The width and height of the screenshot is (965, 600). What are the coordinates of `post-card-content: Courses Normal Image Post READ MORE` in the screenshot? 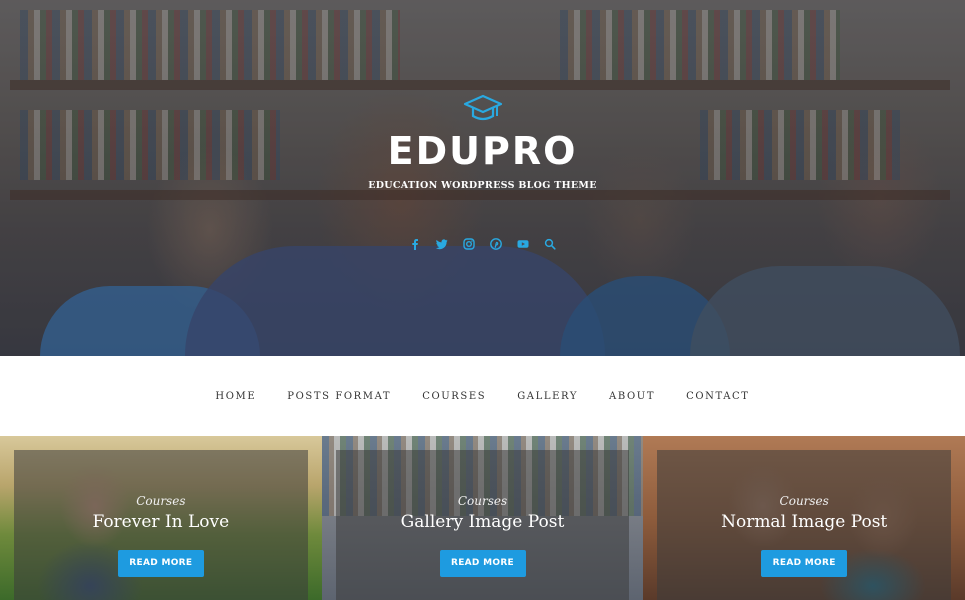 It's located at (804, 535).